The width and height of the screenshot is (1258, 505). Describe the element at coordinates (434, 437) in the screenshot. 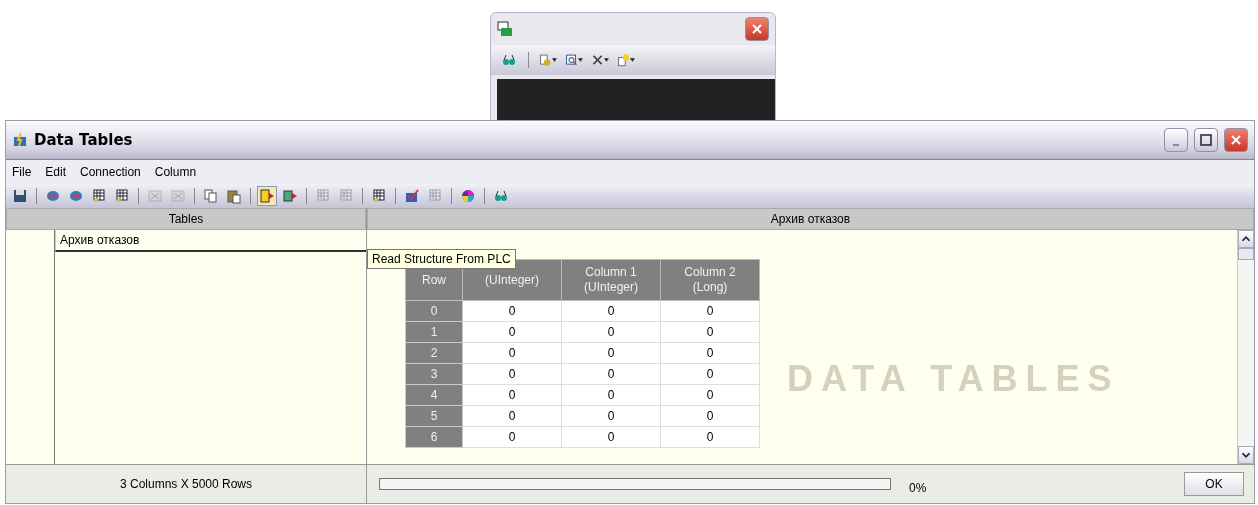

I see `row-header: 6` at that location.